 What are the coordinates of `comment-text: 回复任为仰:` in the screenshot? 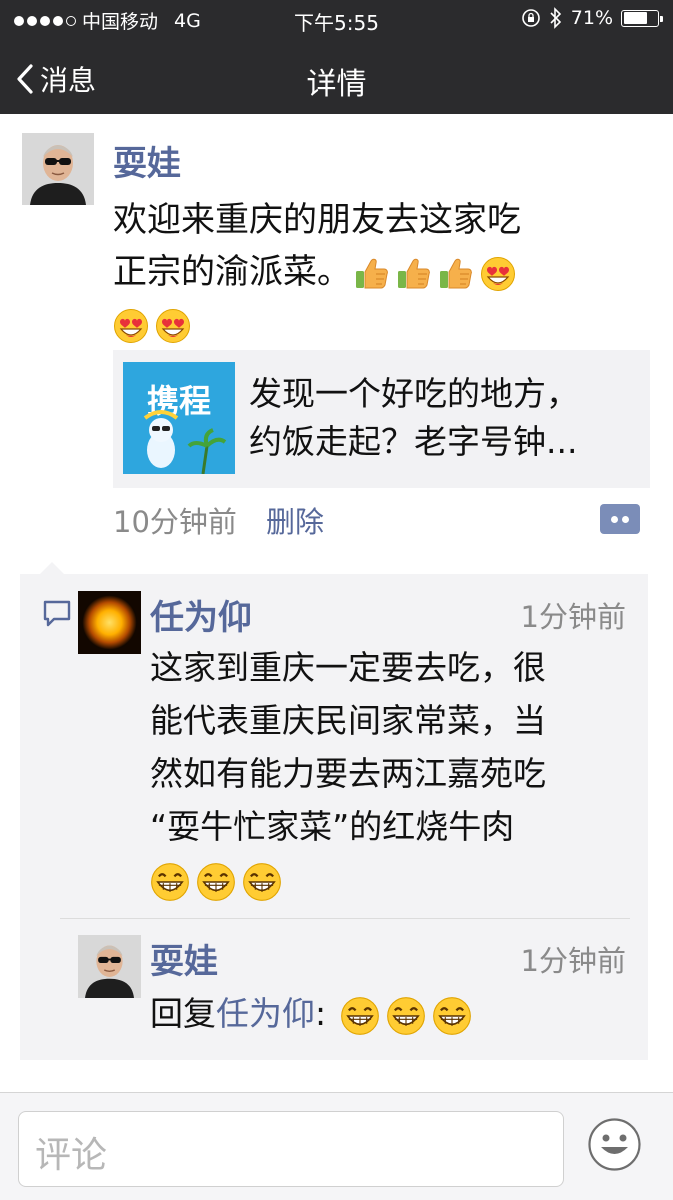 It's located at (390, 1013).